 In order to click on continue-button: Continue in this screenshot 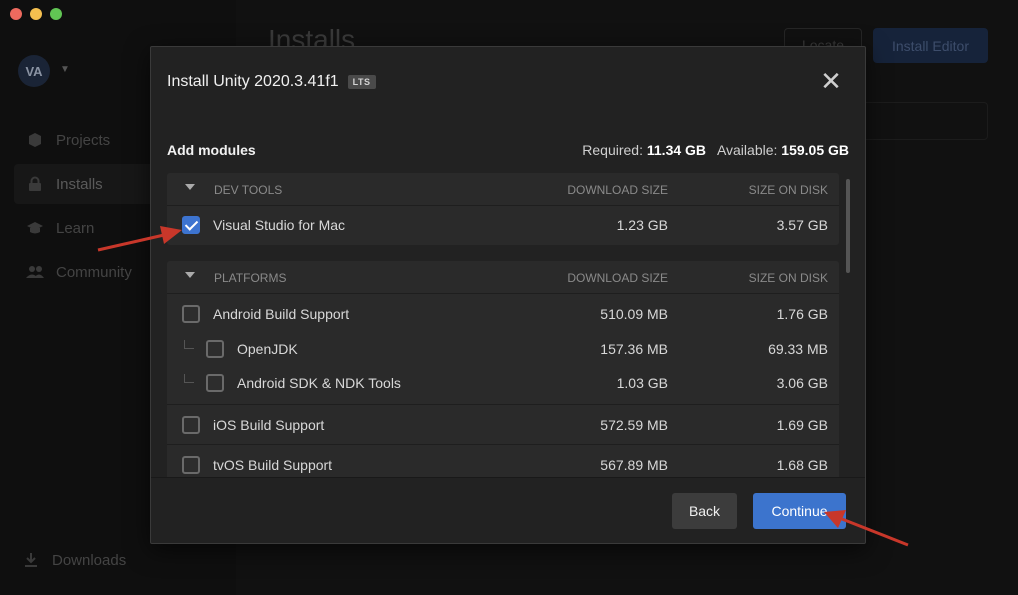, I will do `click(799, 511)`.